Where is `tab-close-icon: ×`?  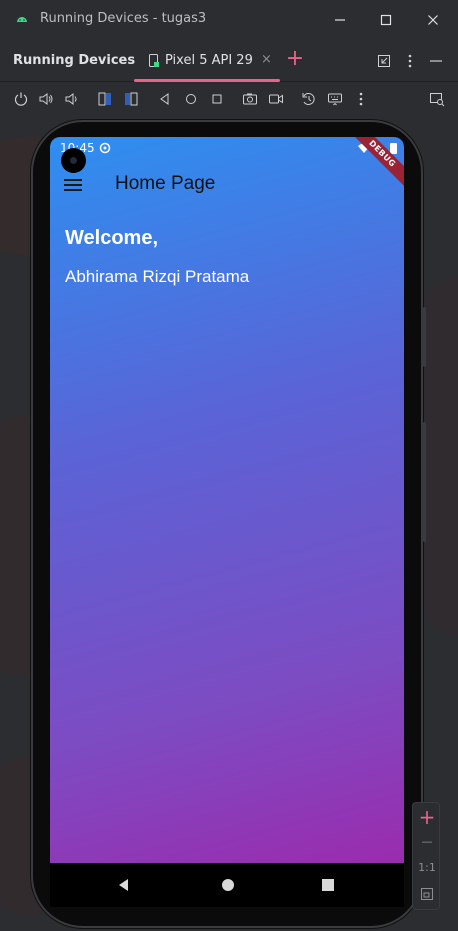 tab-close-icon: × is located at coordinates (266, 59).